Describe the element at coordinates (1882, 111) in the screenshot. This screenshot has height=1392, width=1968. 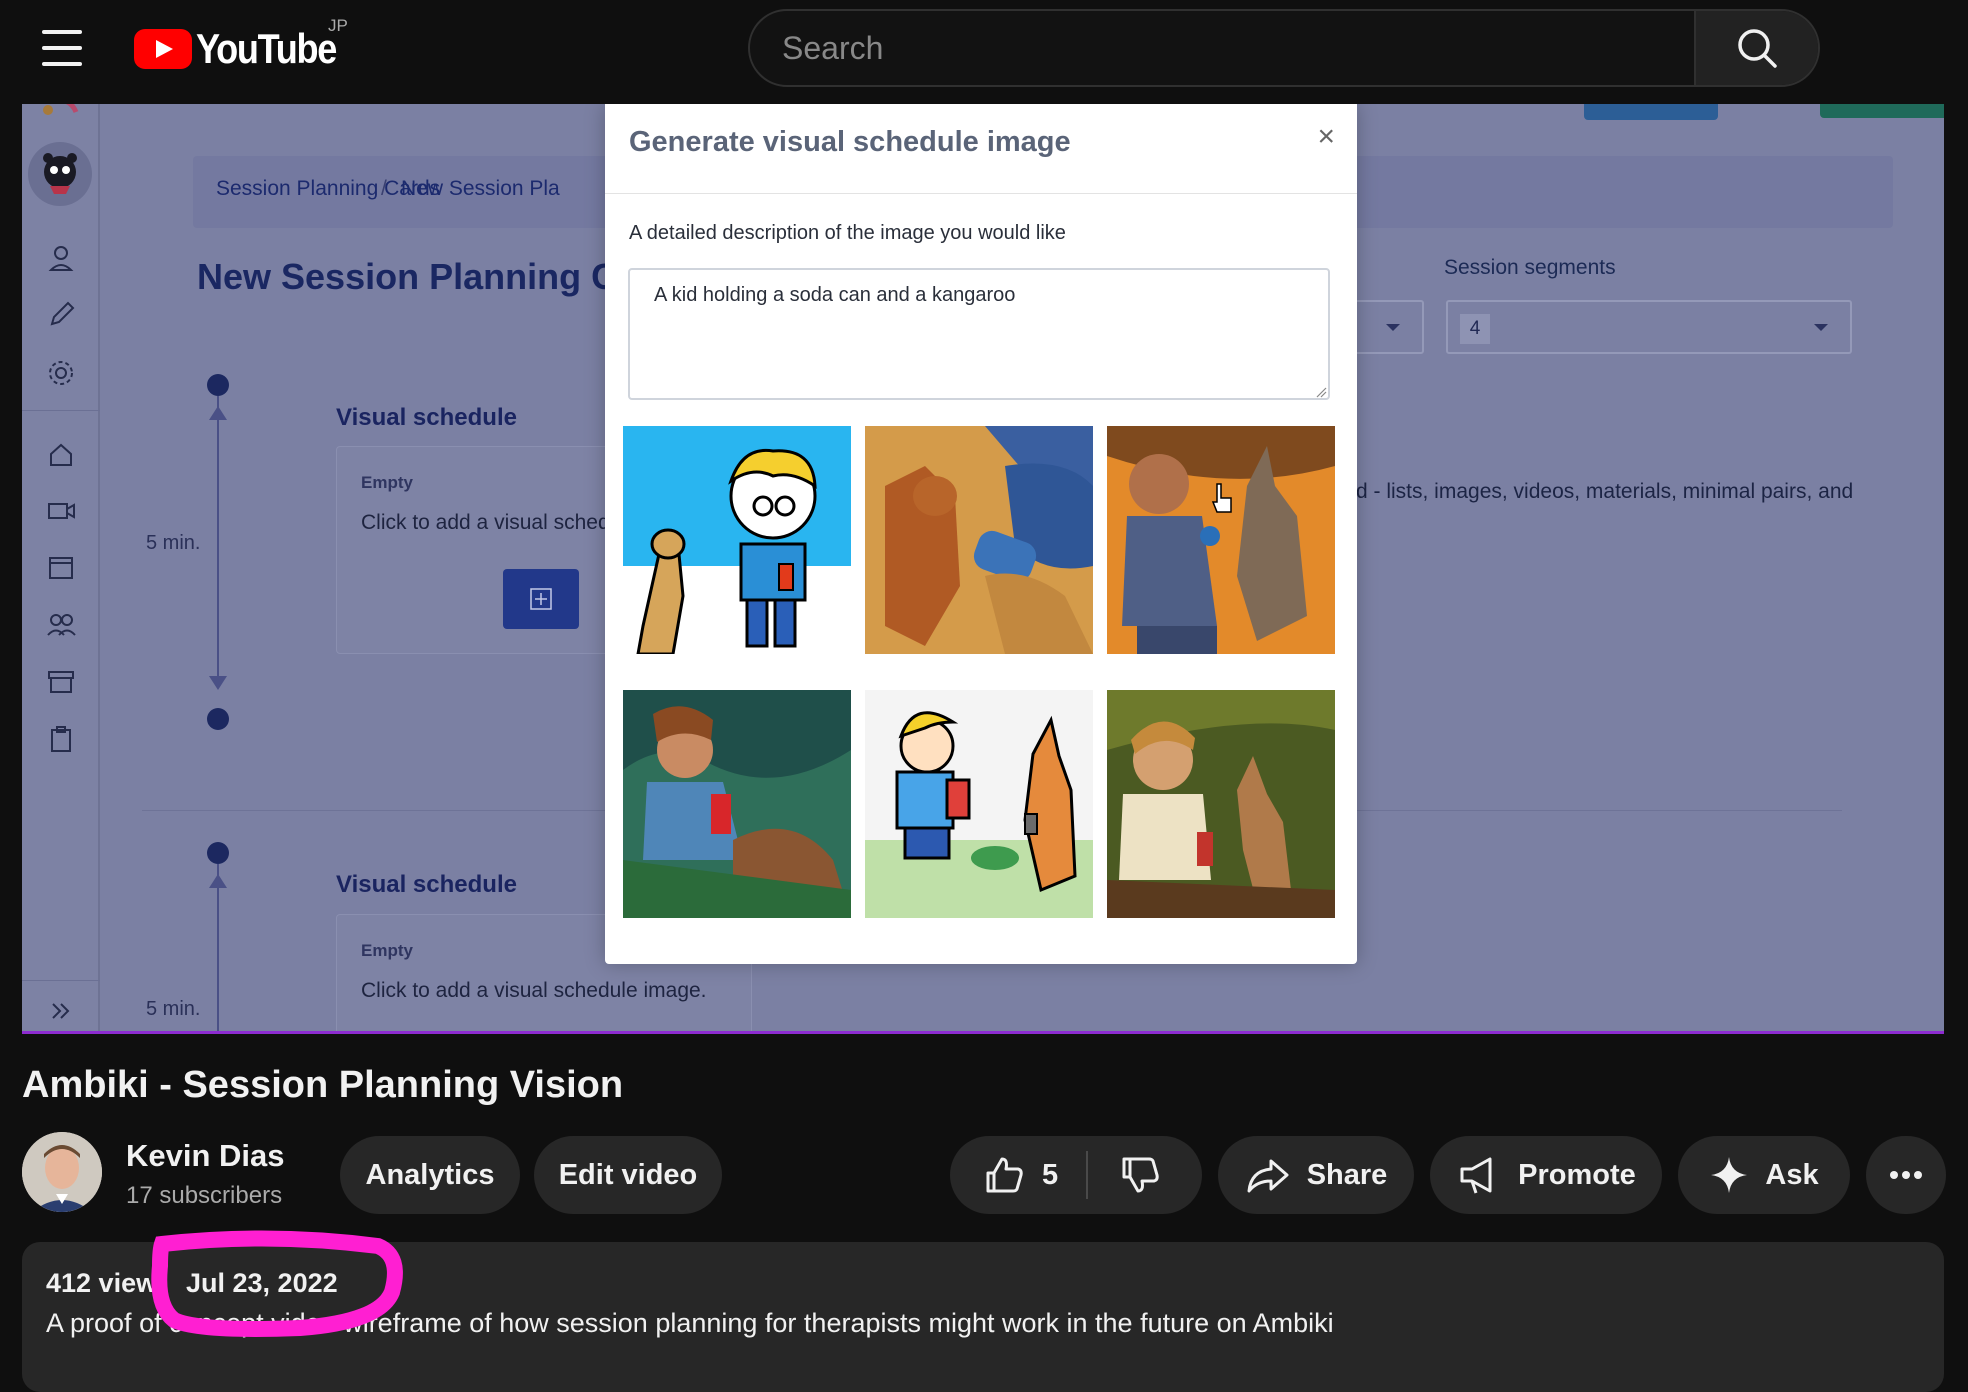
I see `green-action-button` at that location.